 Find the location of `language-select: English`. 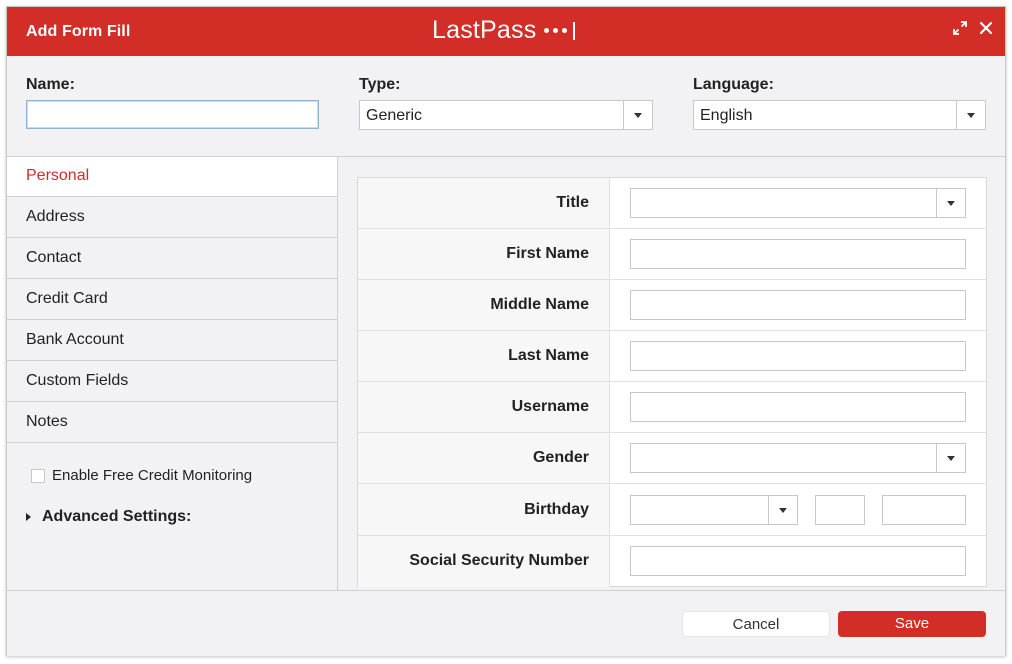

language-select: English is located at coordinates (839, 115).